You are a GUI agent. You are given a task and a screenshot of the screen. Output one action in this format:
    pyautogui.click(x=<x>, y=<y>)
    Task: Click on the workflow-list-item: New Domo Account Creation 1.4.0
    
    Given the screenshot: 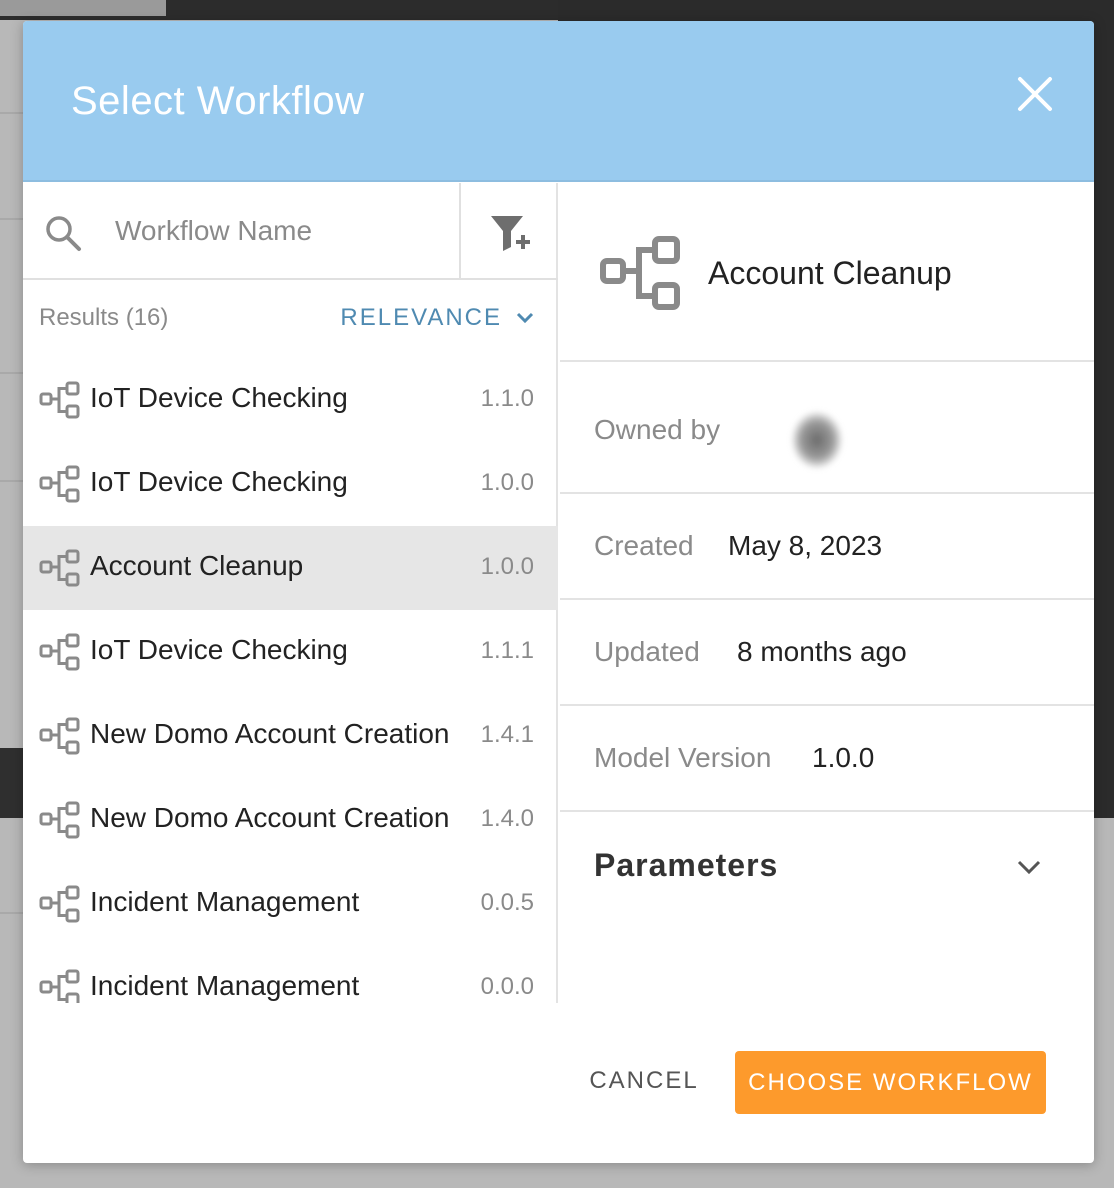 What is the action you would take?
    pyautogui.click(x=290, y=820)
    